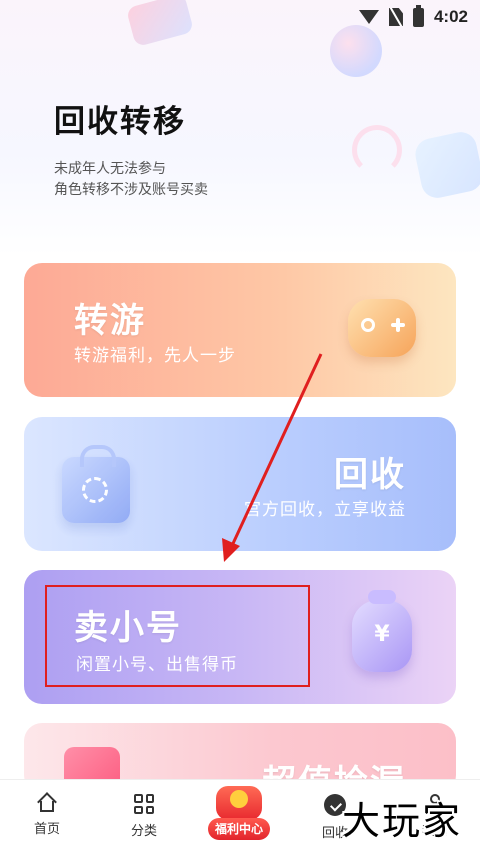 This screenshot has width=480, height=854. Describe the element at coordinates (47, 803) in the screenshot. I see `home-icon` at that location.